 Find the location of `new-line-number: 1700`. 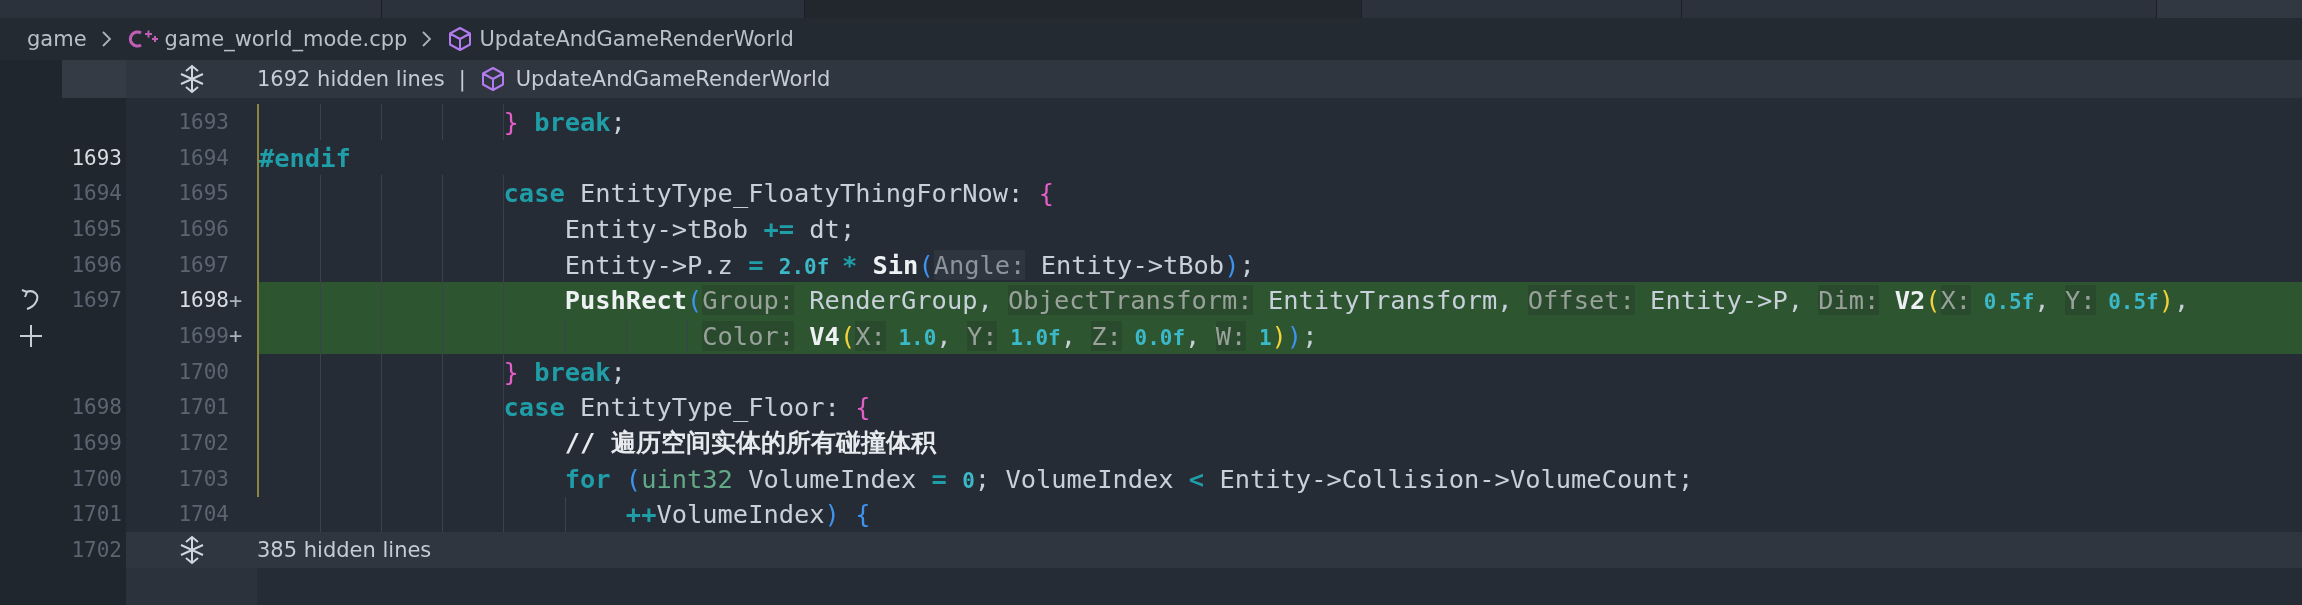

new-line-number: 1700 is located at coordinates (203, 371).